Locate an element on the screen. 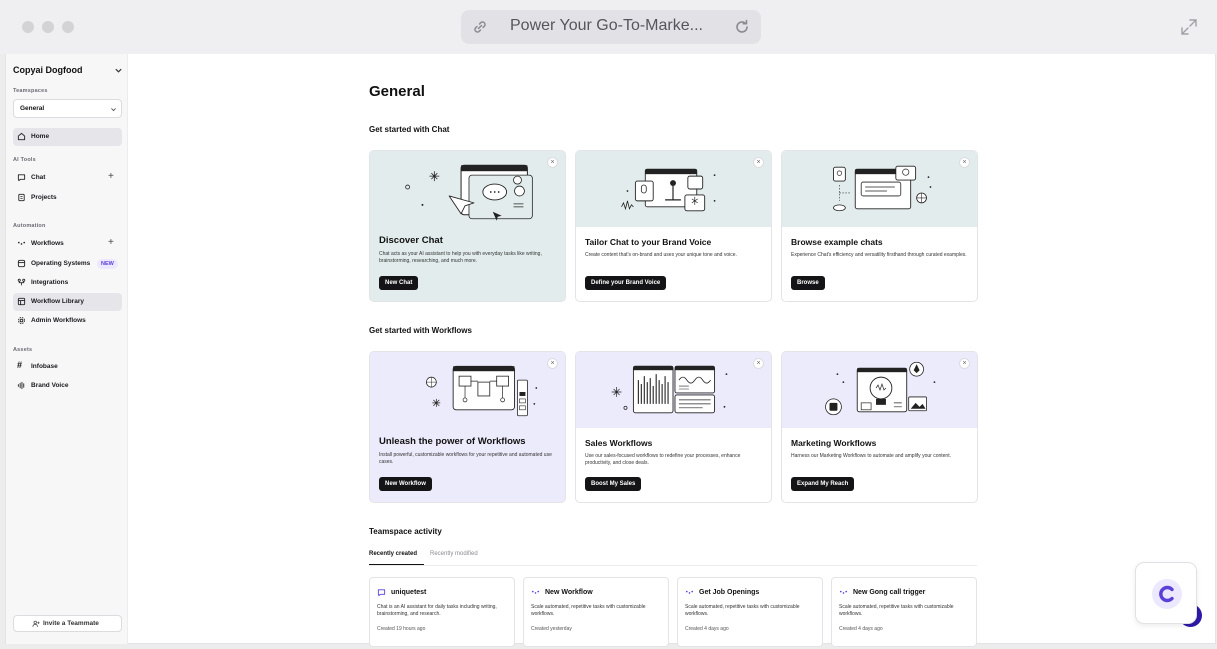 The width and height of the screenshot is (1217, 649). sidebar-item-projects: Projects is located at coordinates (67, 198).